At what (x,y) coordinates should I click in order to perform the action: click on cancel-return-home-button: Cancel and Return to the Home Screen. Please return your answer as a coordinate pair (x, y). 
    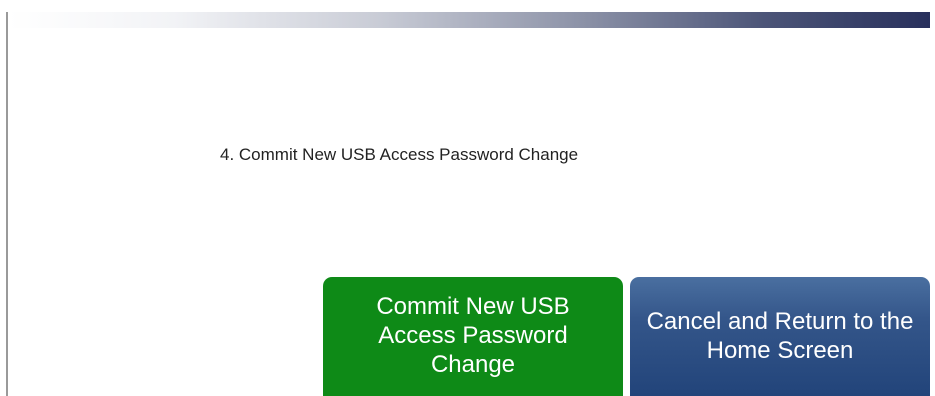
    Looking at the image, I should click on (780, 336).